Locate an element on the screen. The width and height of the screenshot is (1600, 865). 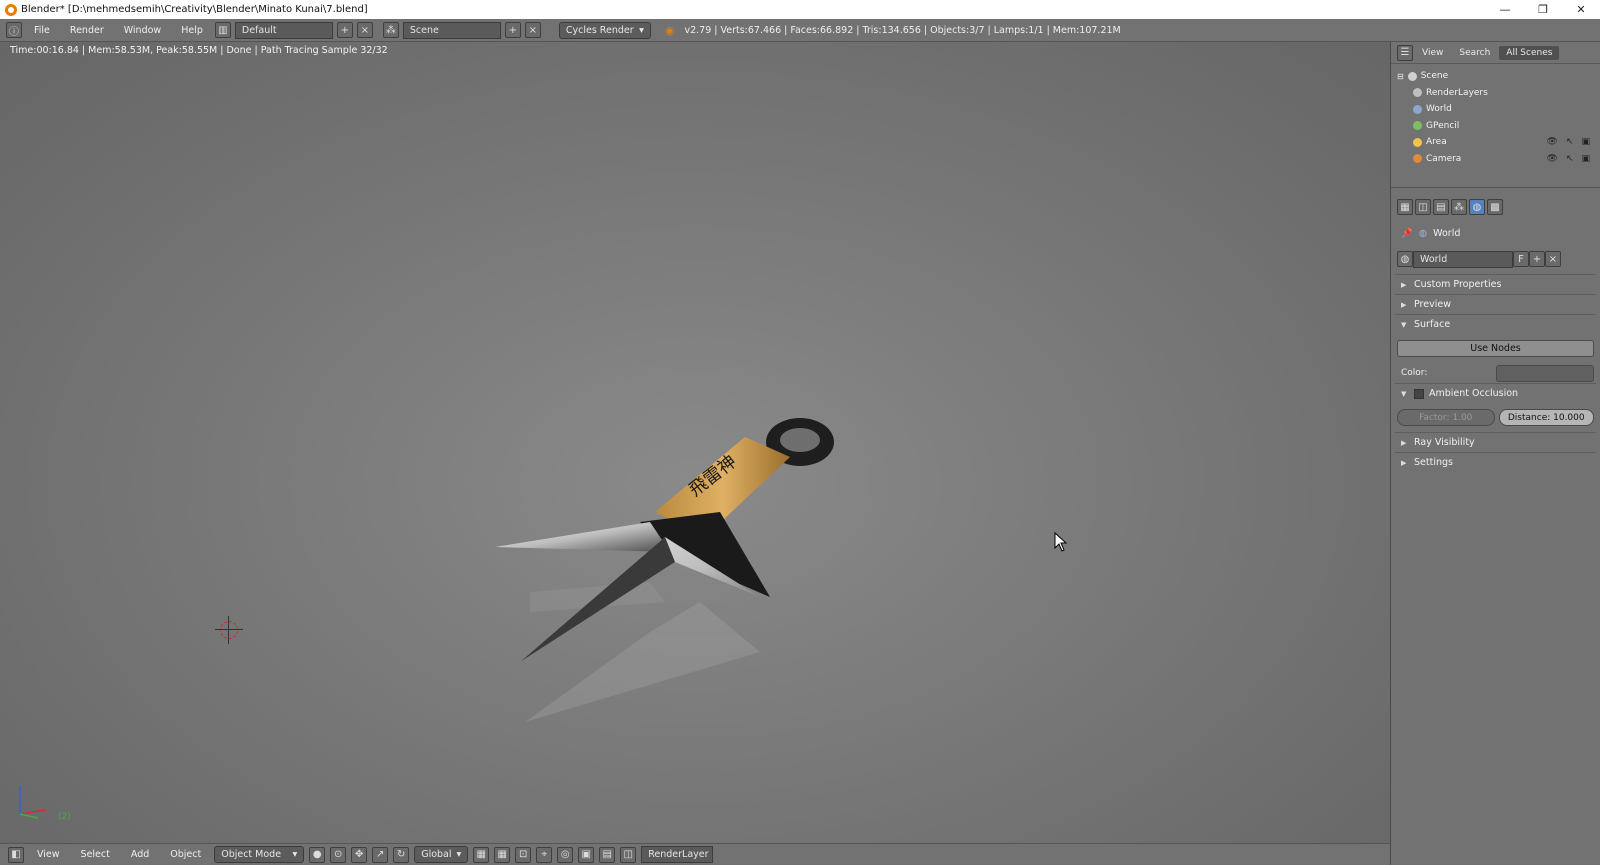
remove-scene-icon: × is located at coordinates (532, 30).